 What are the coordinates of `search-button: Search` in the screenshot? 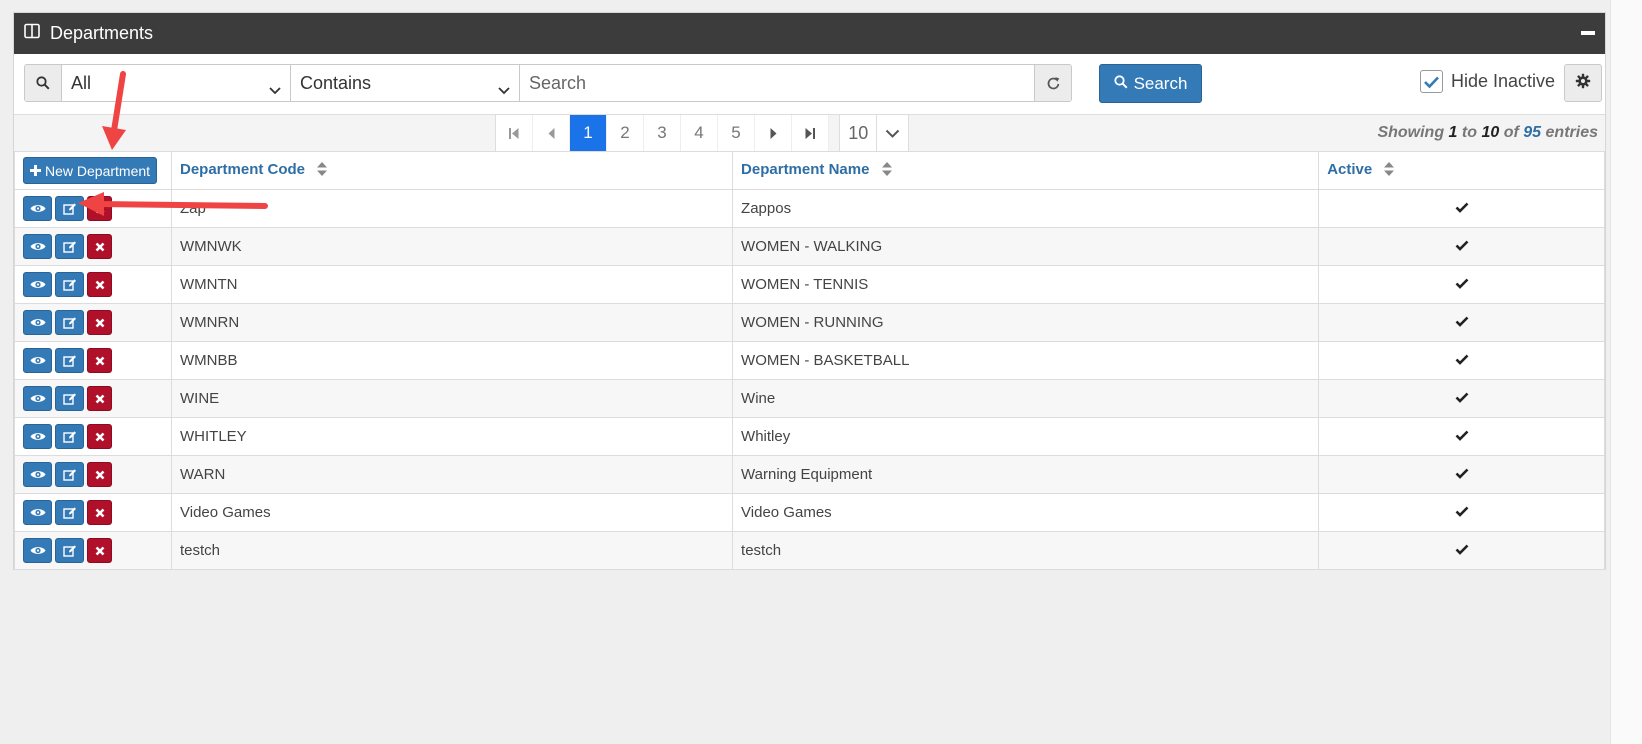 It's located at (1150, 83).